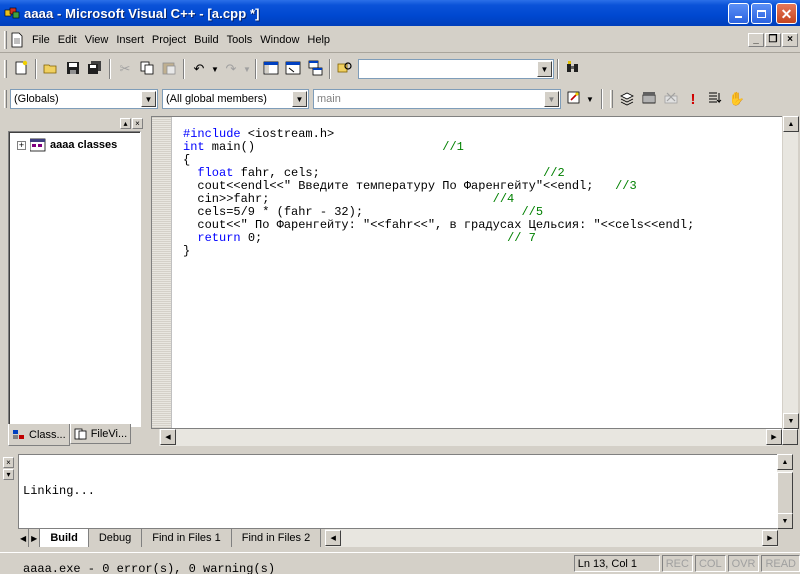 Image resolution: width=800 pixels, height=574 pixels. What do you see at coordinates (611, 99) in the screenshot?
I see `build-toolbar-grip` at bounding box center [611, 99].